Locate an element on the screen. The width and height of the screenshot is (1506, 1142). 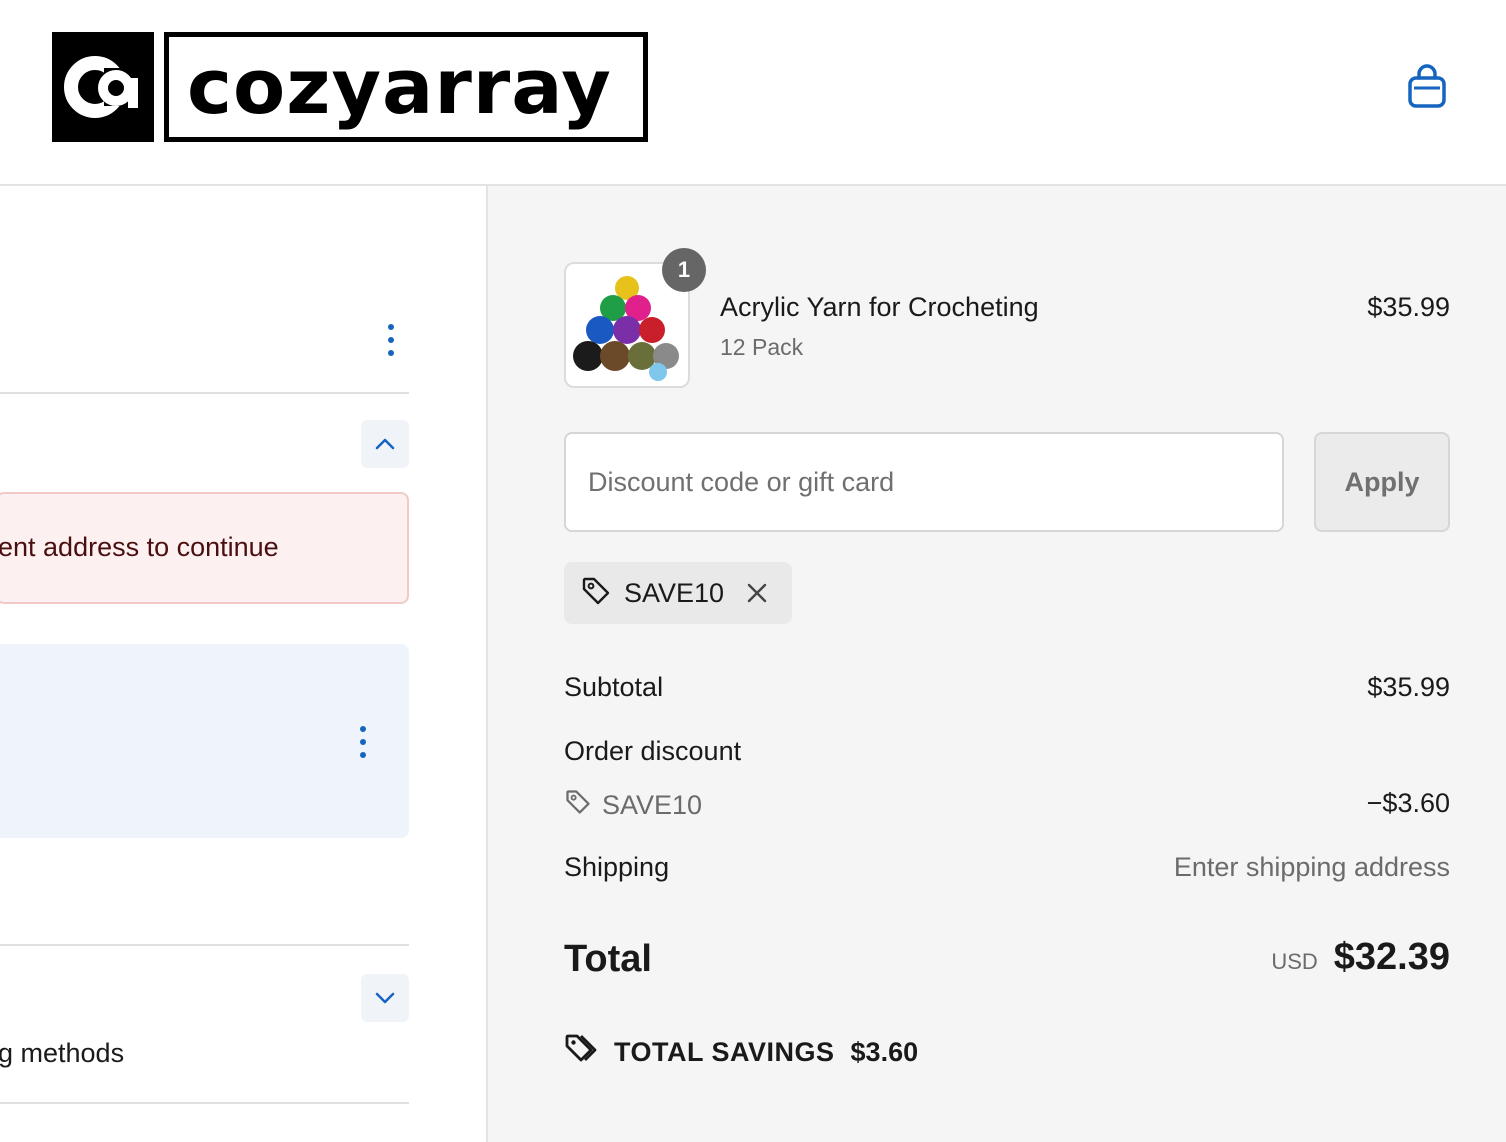
total-label: Total is located at coordinates (608, 959).